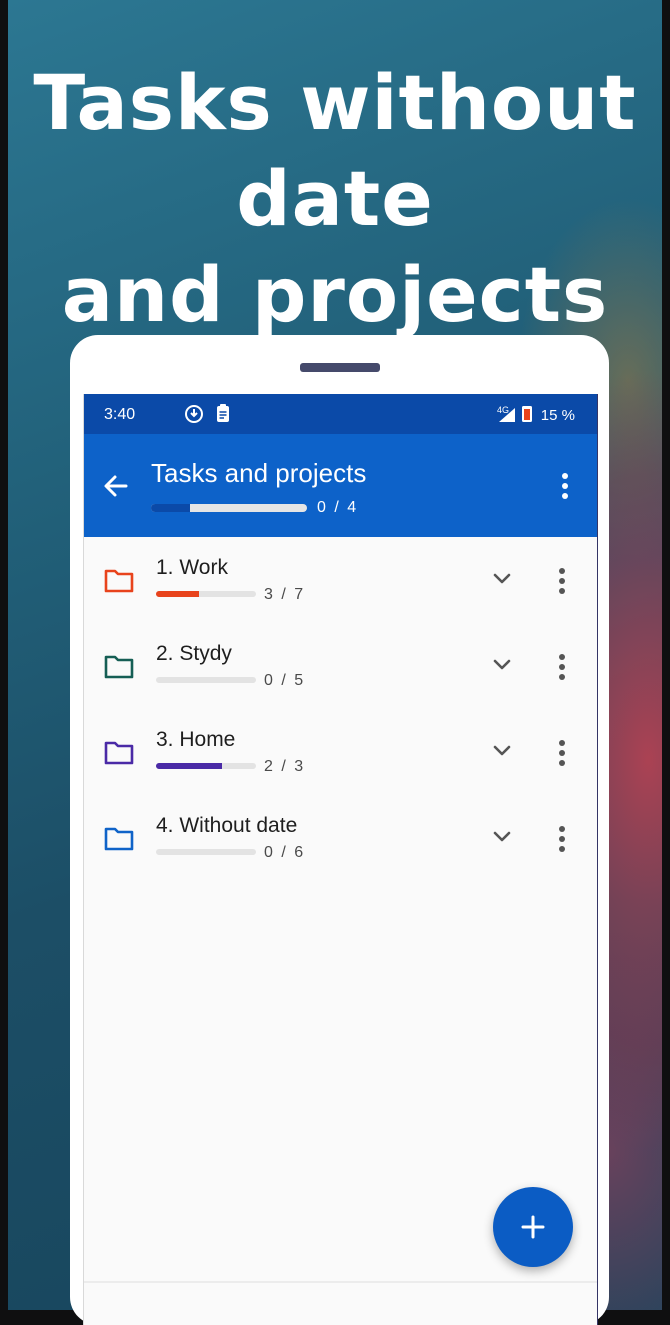 The width and height of the screenshot is (670, 1325). What do you see at coordinates (285, 852) in the screenshot?
I see `project-count: 0 / 6` at bounding box center [285, 852].